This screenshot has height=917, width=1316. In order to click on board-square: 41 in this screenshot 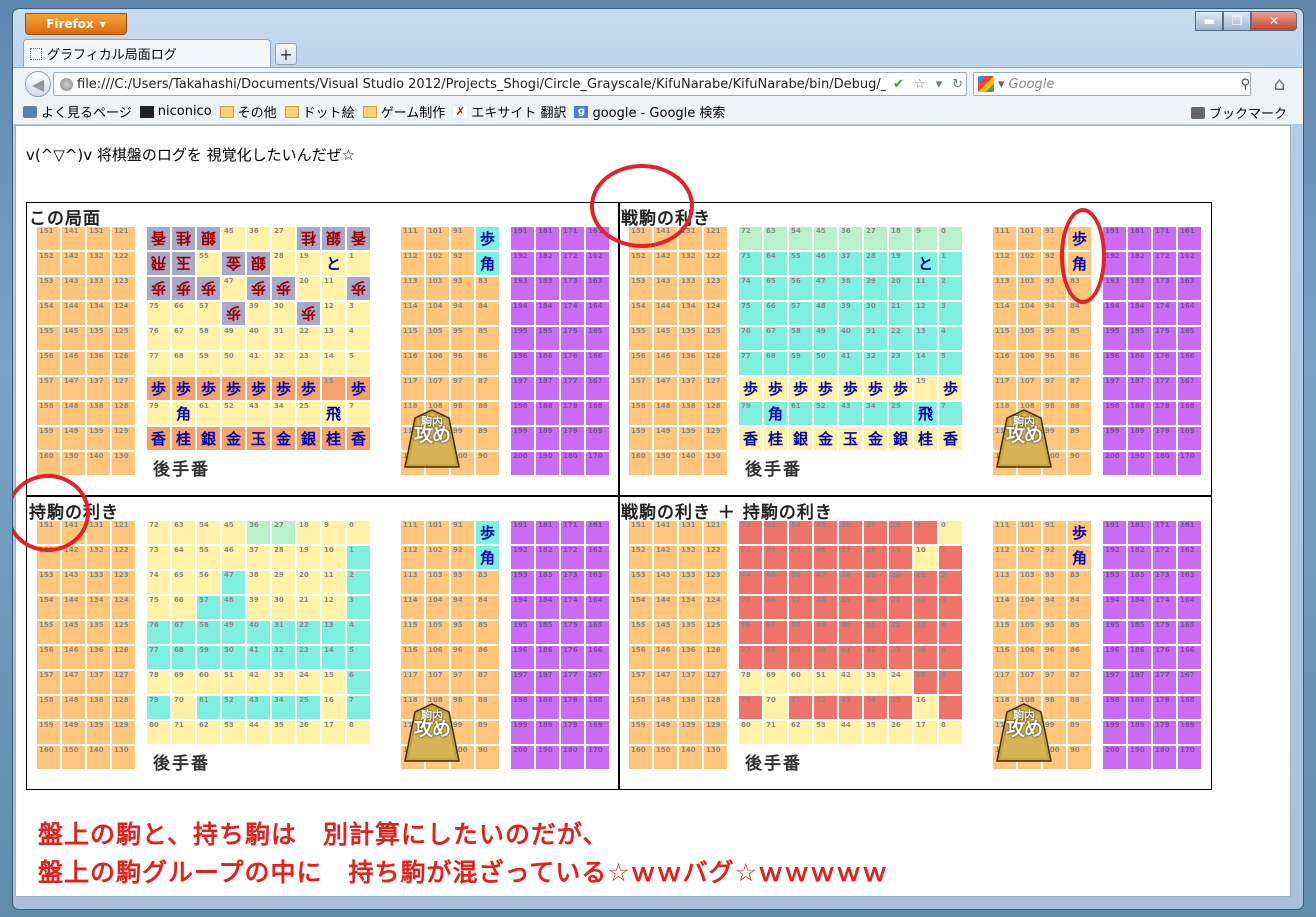, I will do `click(850, 657)`.